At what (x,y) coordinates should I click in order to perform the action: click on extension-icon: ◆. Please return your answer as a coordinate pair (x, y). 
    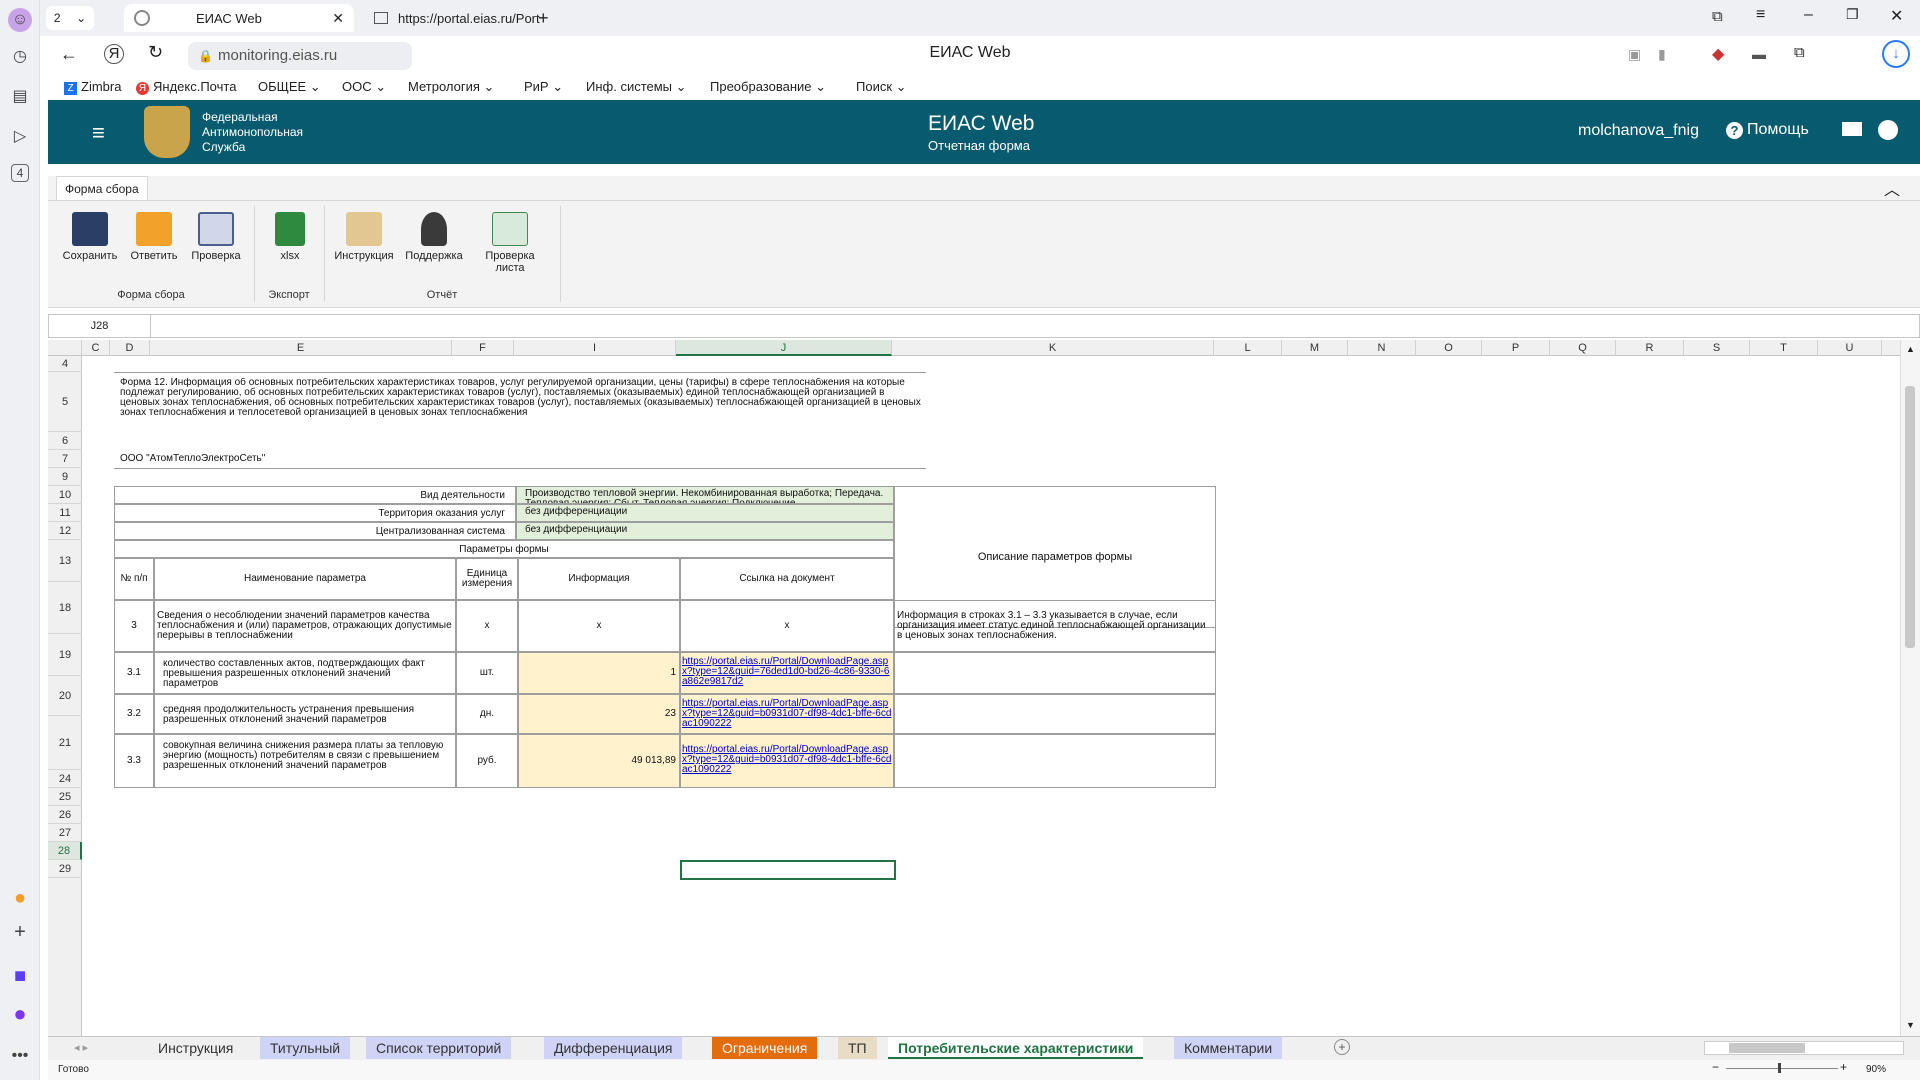
    Looking at the image, I should click on (1718, 54).